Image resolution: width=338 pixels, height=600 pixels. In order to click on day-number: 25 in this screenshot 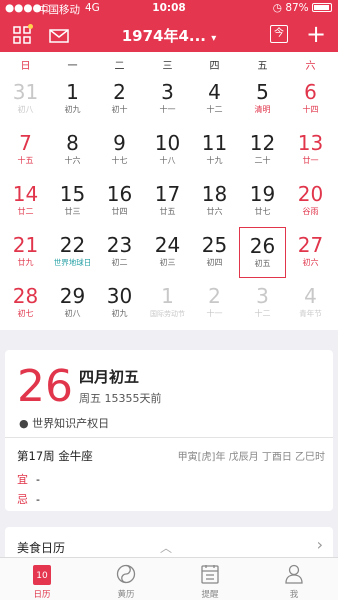, I will do `click(214, 245)`.